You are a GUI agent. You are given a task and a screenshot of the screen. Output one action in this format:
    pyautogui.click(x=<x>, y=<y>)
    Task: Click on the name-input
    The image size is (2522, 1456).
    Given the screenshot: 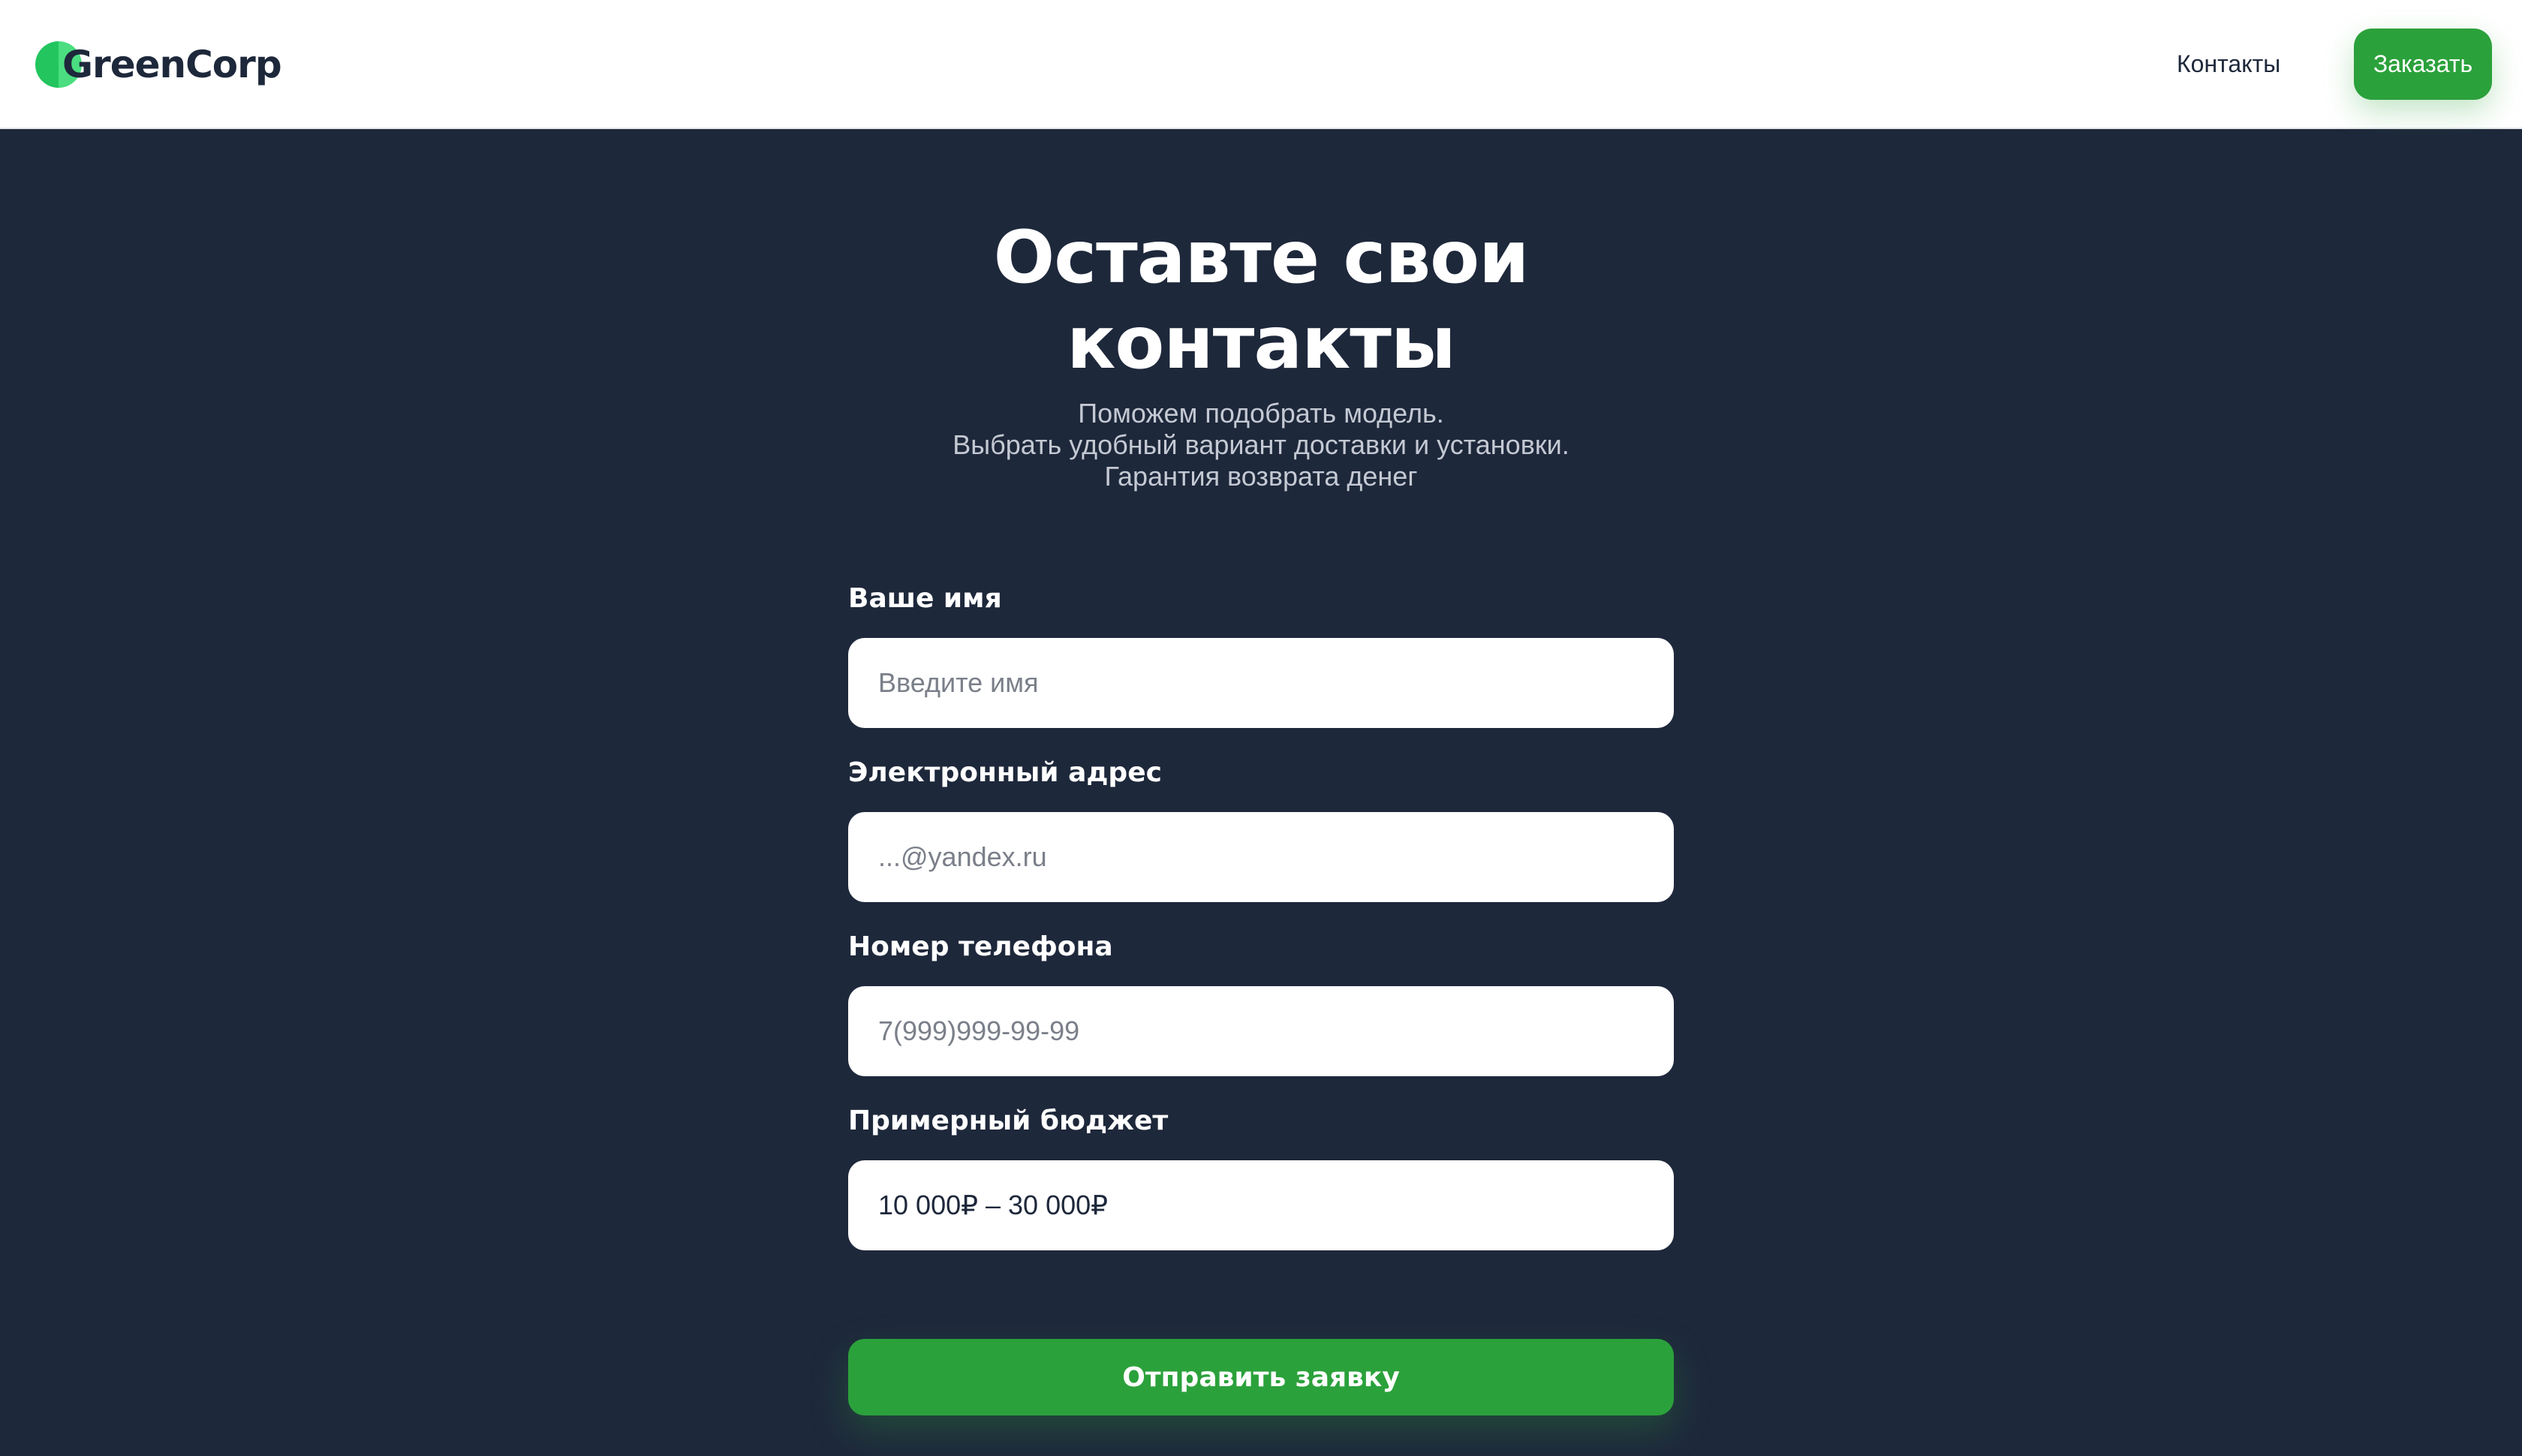 What is the action you would take?
    pyautogui.click(x=1261, y=683)
    